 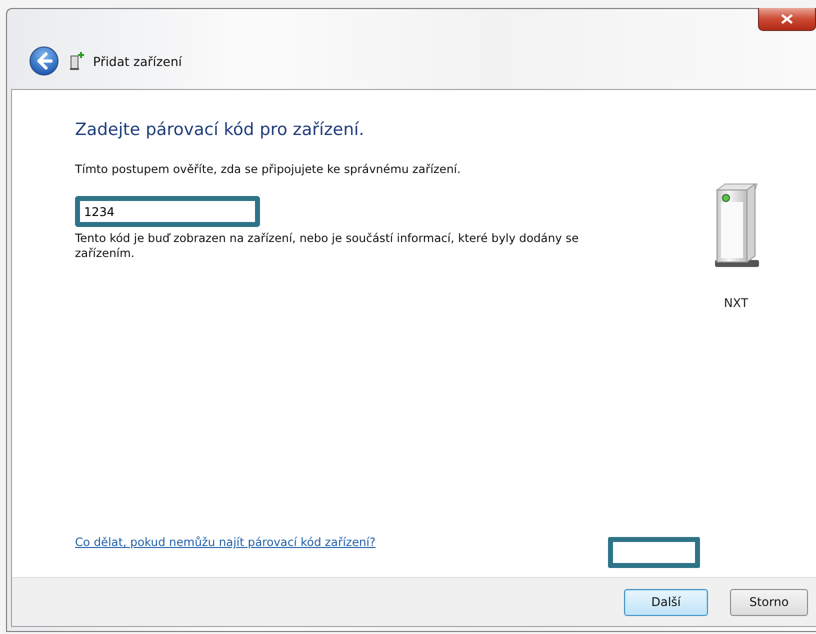 What do you see at coordinates (137, 61) in the screenshot?
I see `window-title: Přidat zařízení` at bounding box center [137, 61].